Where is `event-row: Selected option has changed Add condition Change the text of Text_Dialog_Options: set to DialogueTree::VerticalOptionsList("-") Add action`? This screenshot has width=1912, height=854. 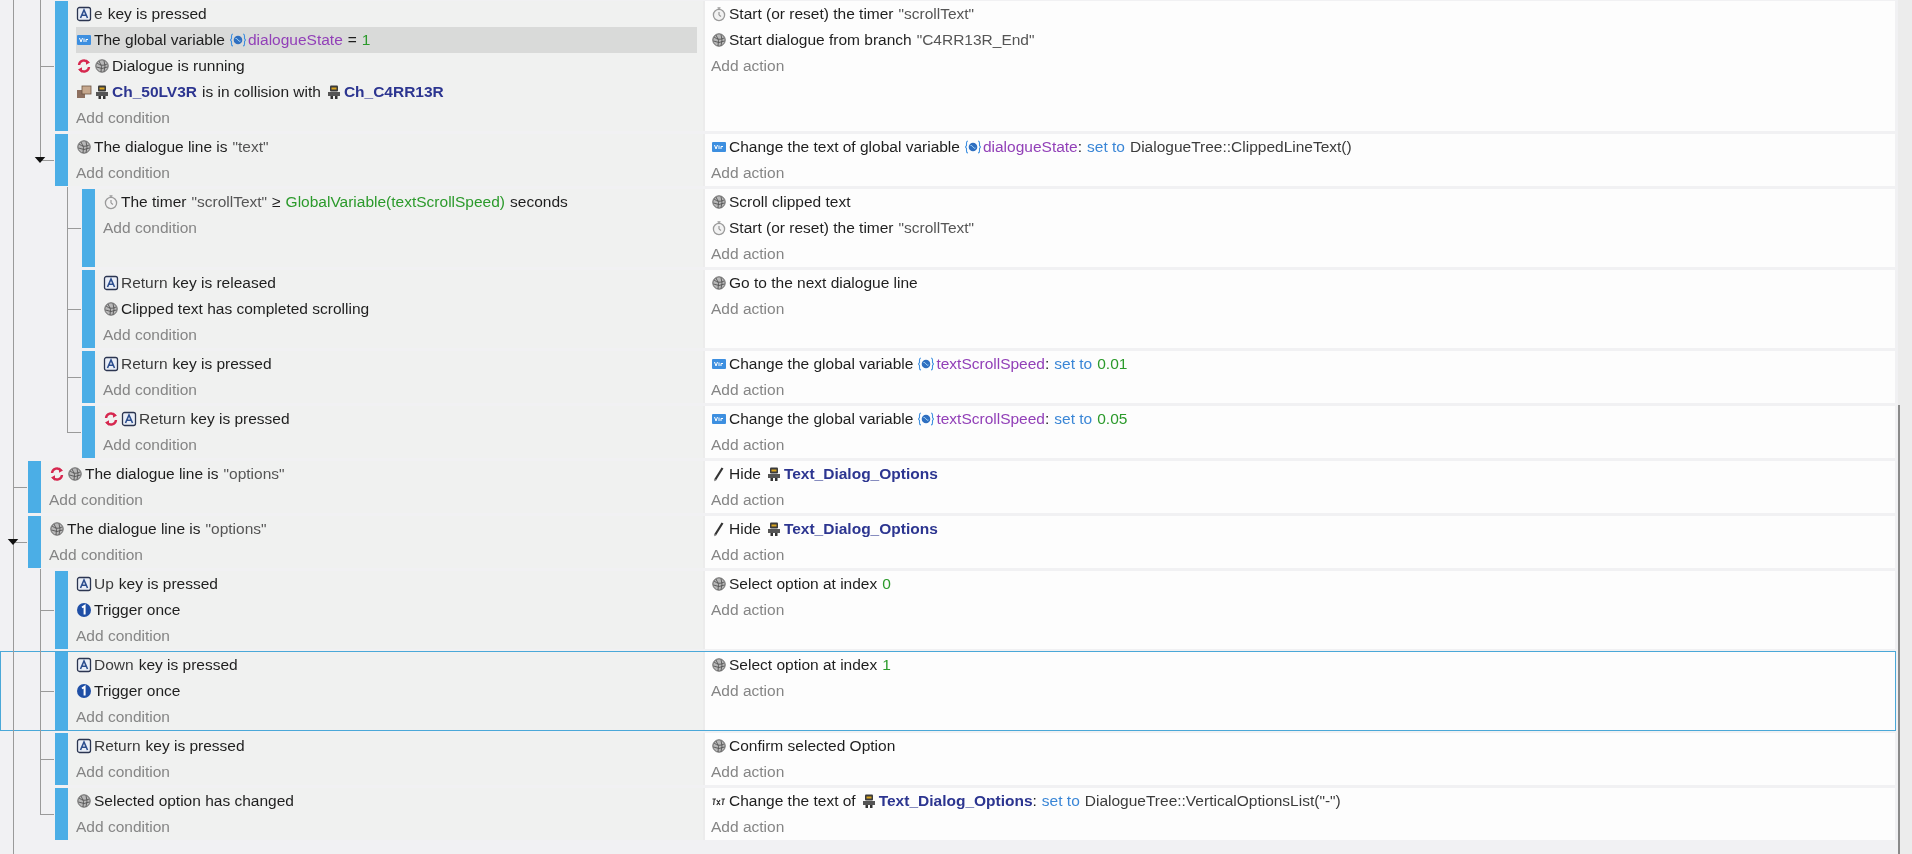 event-row: Selected option has changed Add condition Change the text of Text_Dialog_Options: set to DialogueTree::VerticalOptionsList("-") Add action is located at coordinates (948, 814).